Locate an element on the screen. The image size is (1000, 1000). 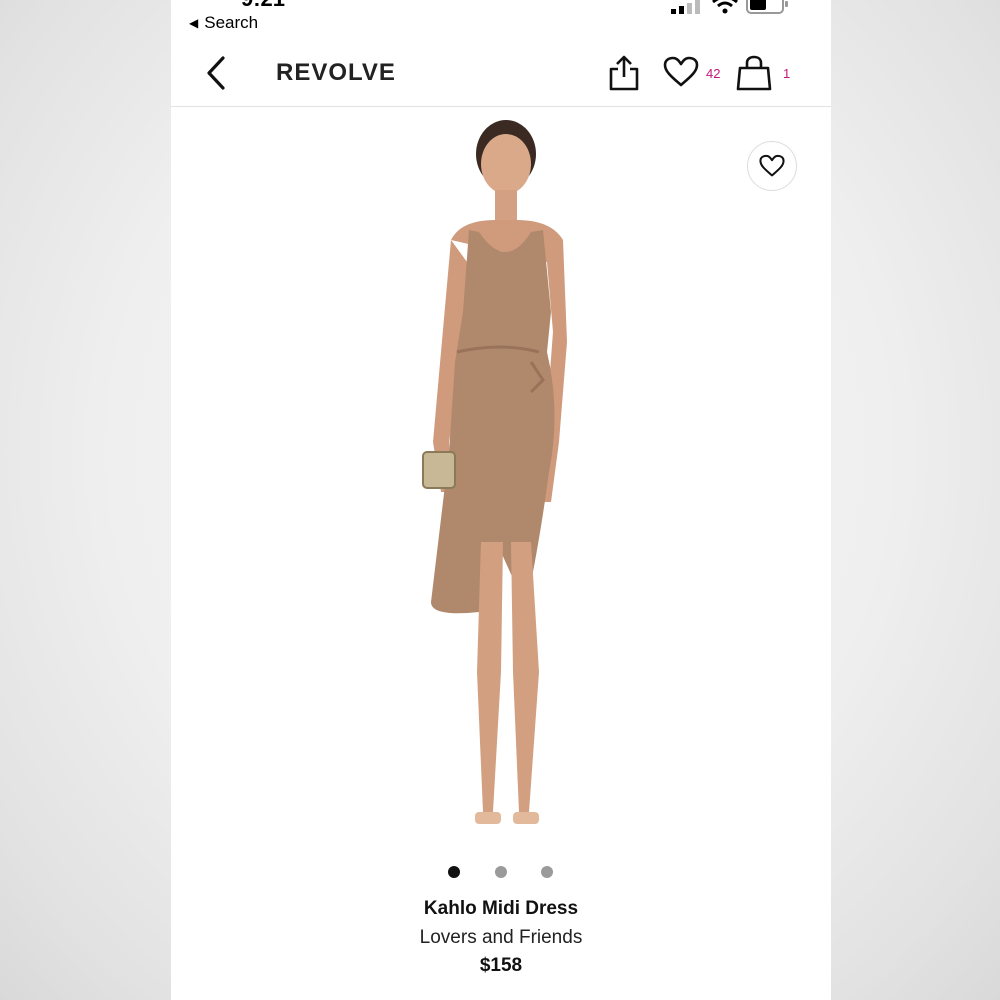
model-wearing-dress-image is located at coordinates (494, 472).